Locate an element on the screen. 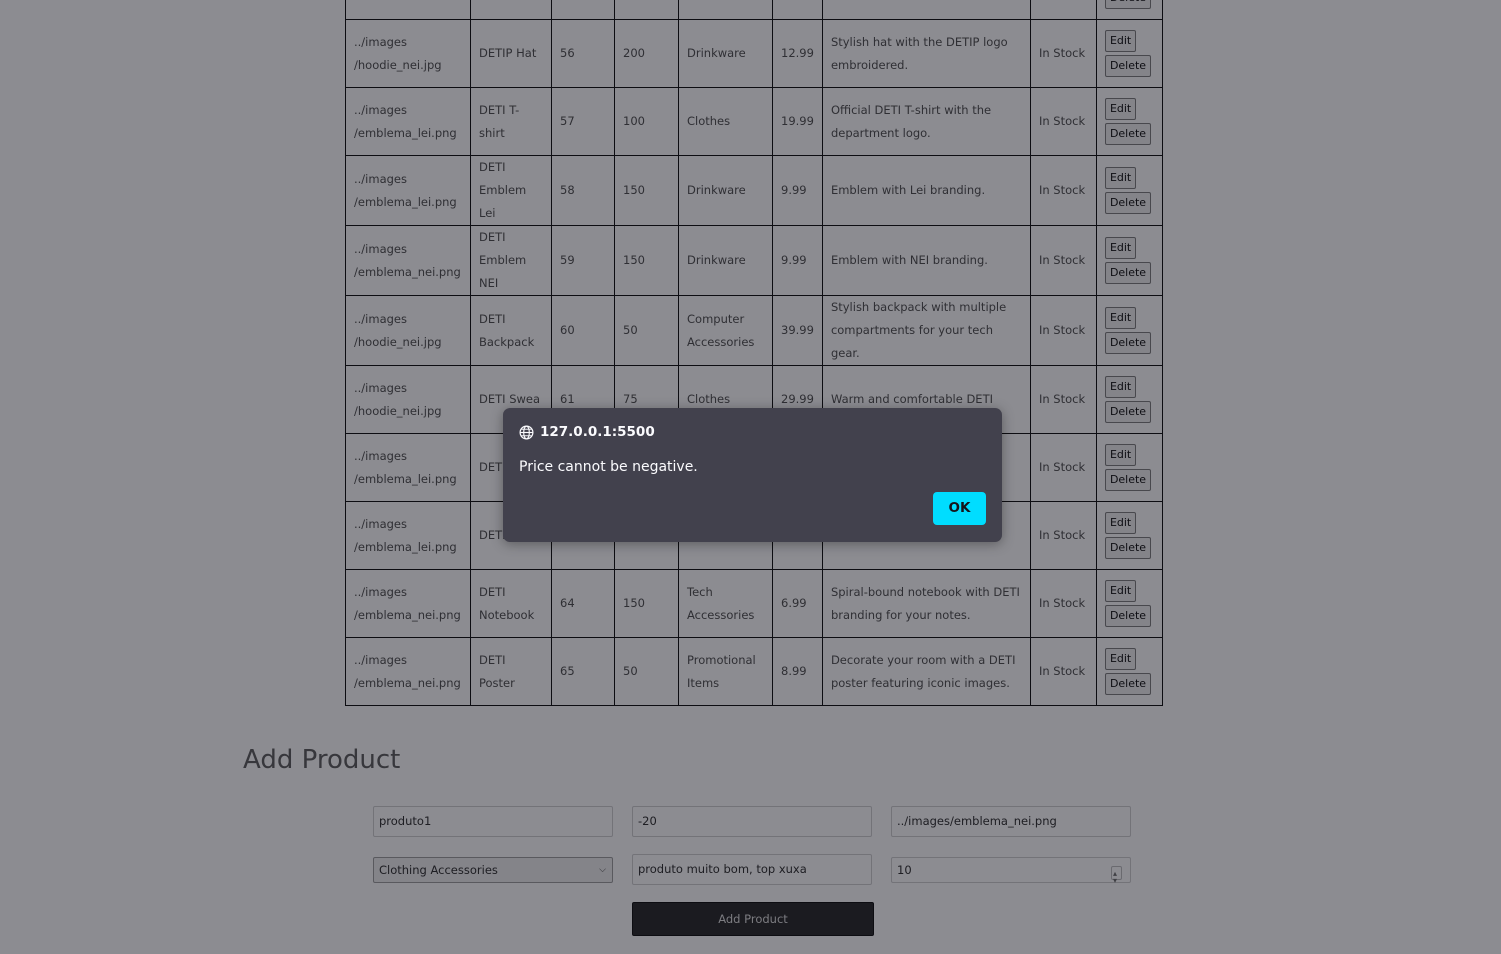 The height and width of the screenshot is (954, 1501). ok-button: OK is located at coordinates (959, 508).